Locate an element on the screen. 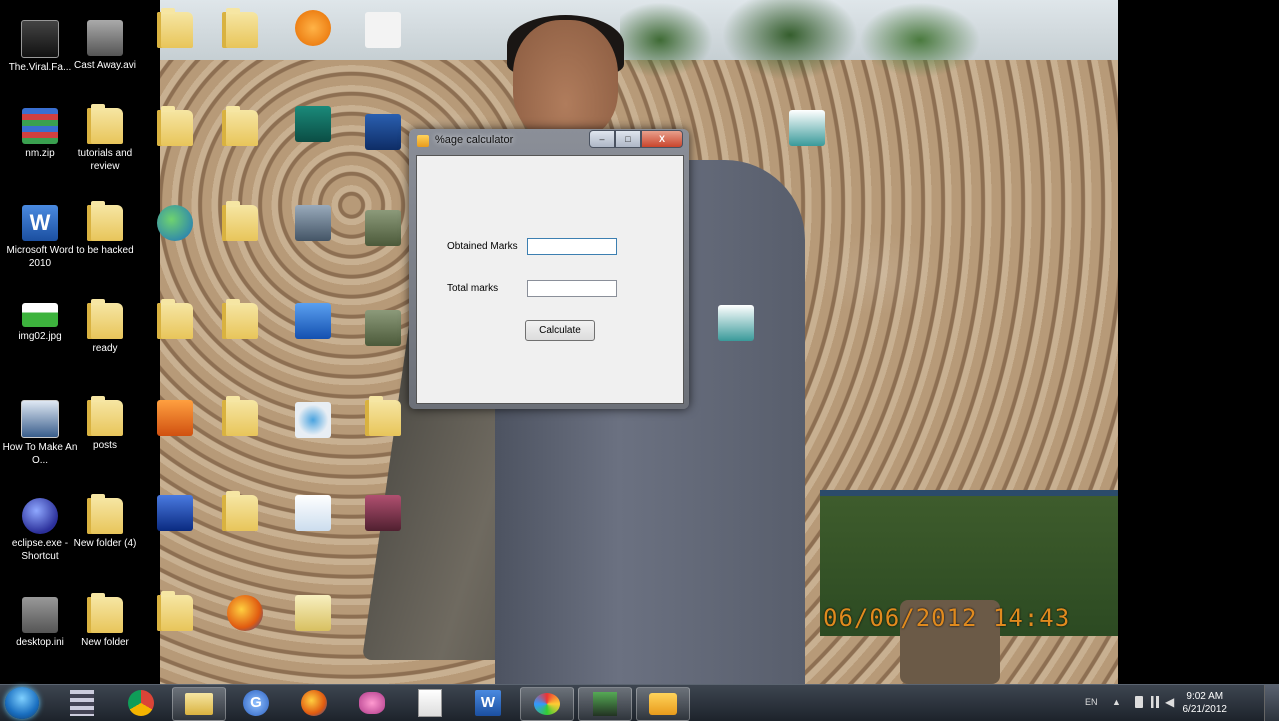  desktop-icon-tutorials: tutorials and review is located at coordinates (105, 138).